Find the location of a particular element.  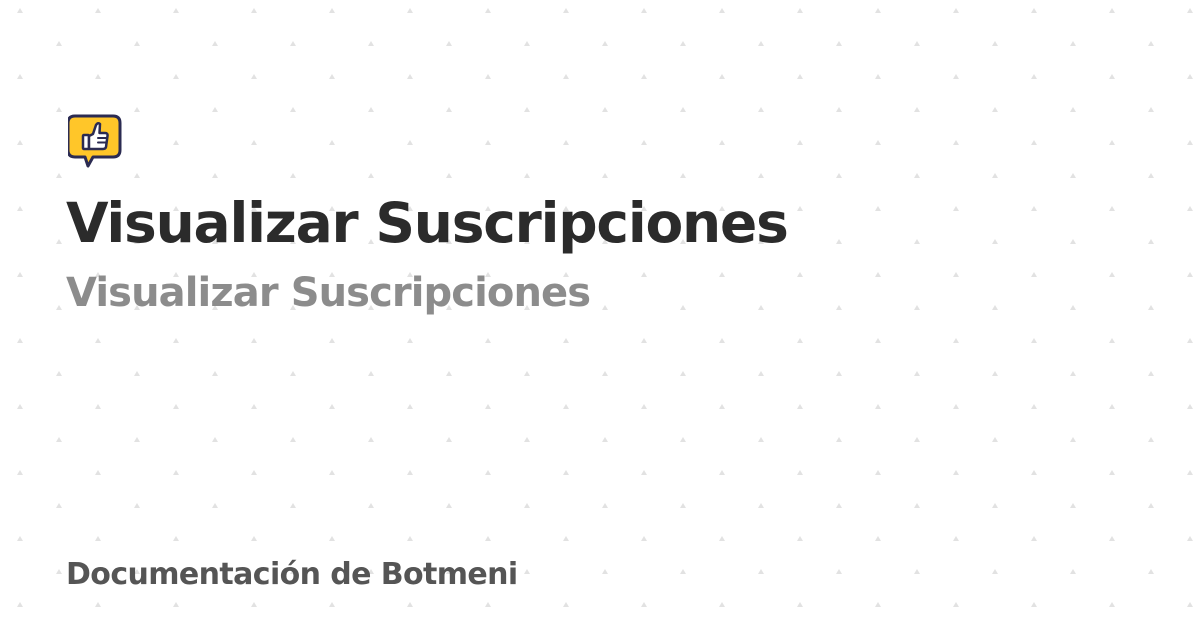

thumbs-up-speech-bubble-icon is located at coordinates (94, 141).